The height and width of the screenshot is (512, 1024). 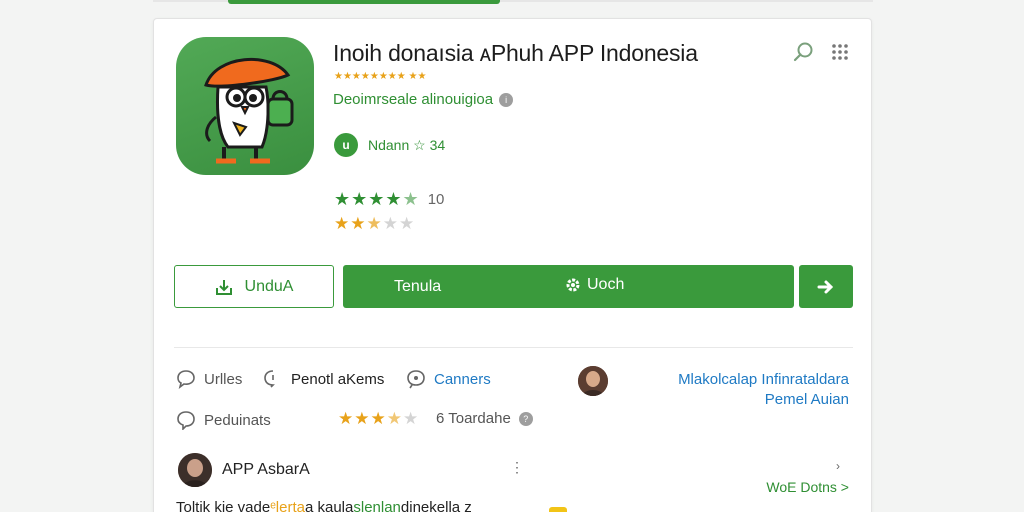 I want to click on rating-row: ★★★★★ 10, so click(x=389, y=199).